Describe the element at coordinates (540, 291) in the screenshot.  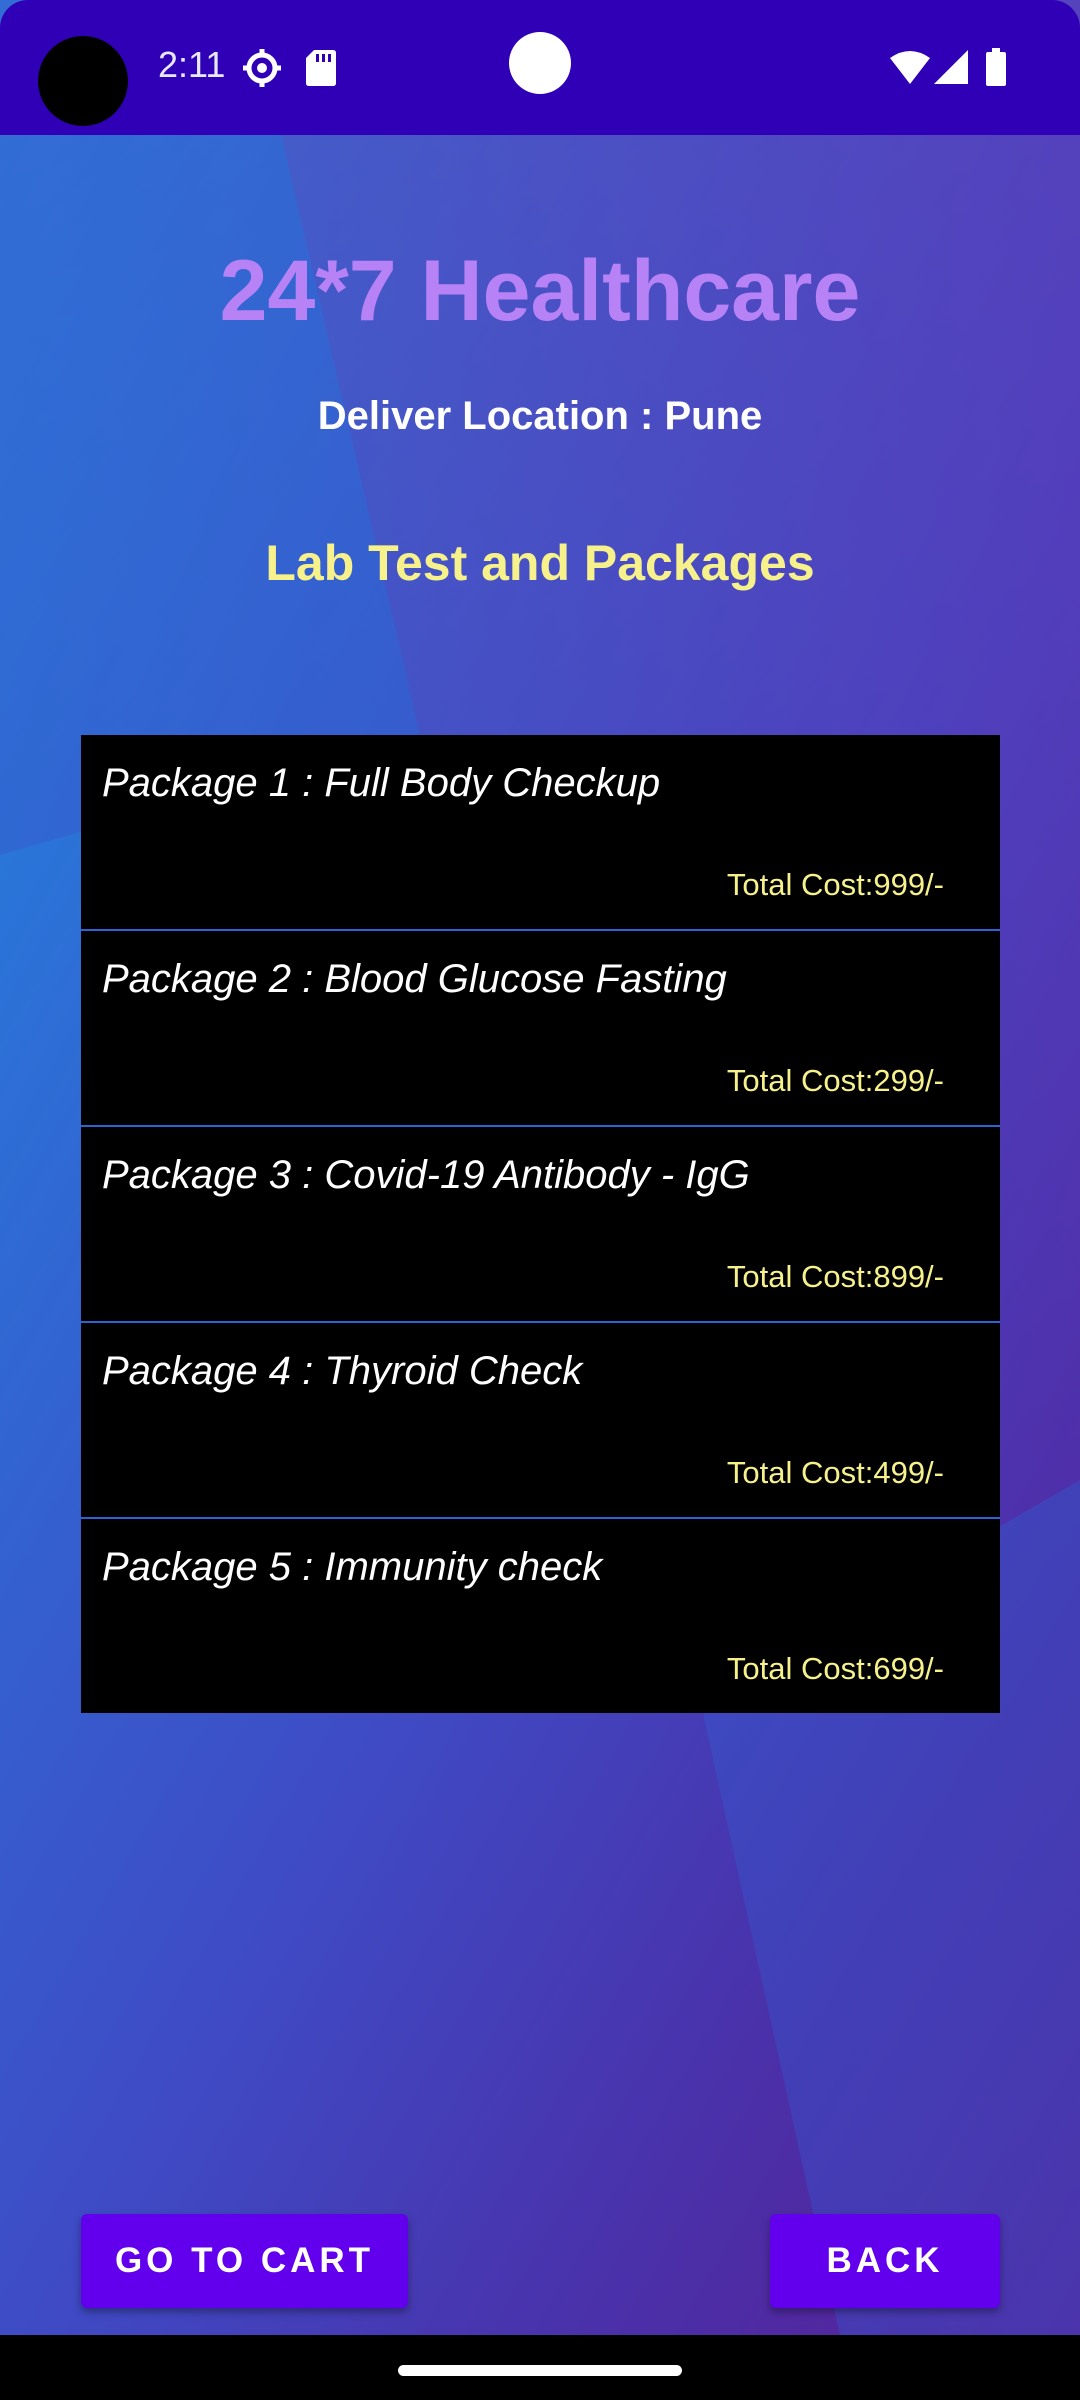
I see `app-title: 24*7 Healthcare` at that location.